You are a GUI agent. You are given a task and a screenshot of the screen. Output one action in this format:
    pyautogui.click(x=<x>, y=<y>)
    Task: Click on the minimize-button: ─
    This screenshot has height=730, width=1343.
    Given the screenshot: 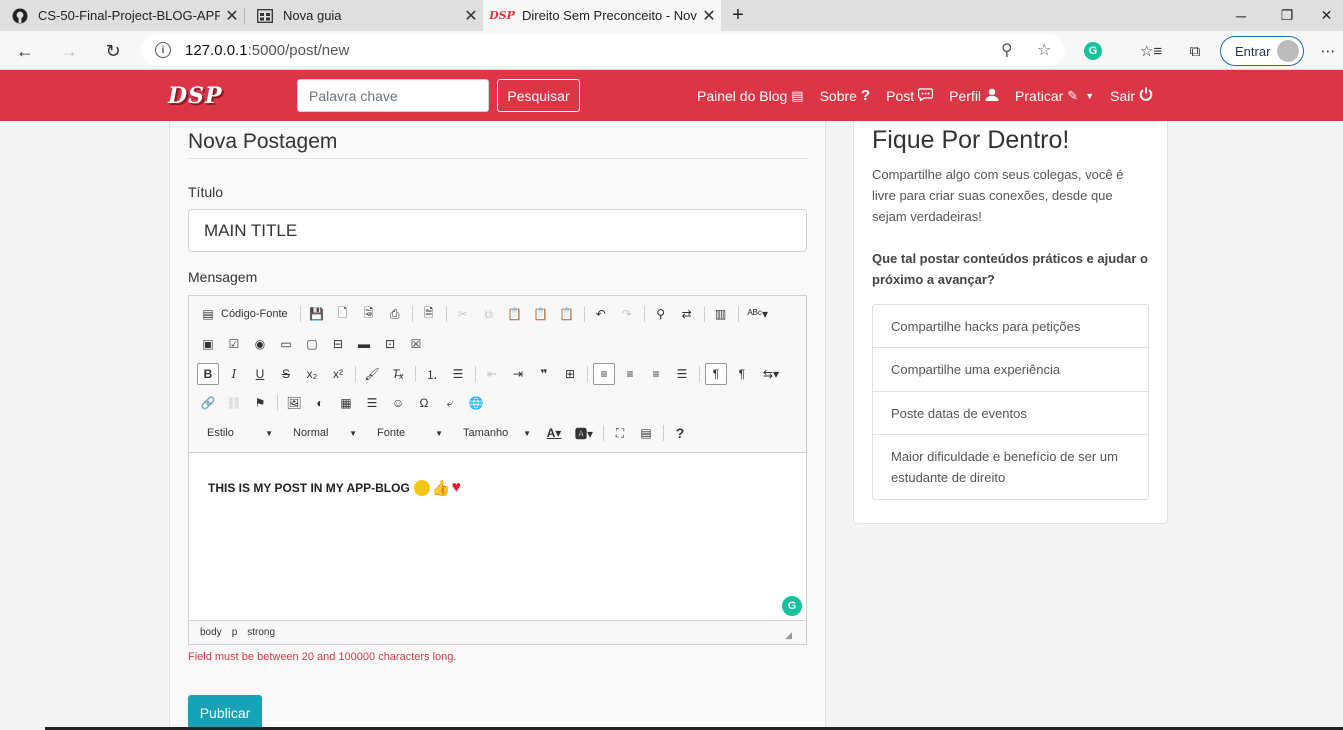 What is the action you would take?
    pyautogui.click(x=1241, y=15)
    